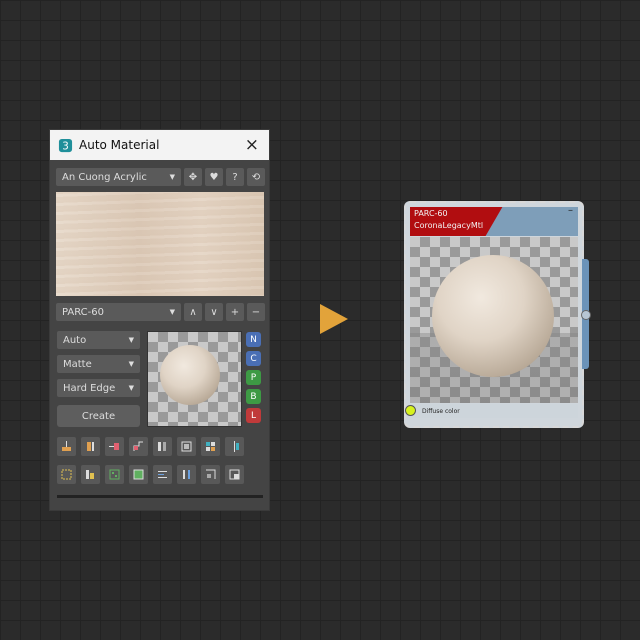  I want to click on edge-dropdown: Hard Edge ▼, so click(98, 388).